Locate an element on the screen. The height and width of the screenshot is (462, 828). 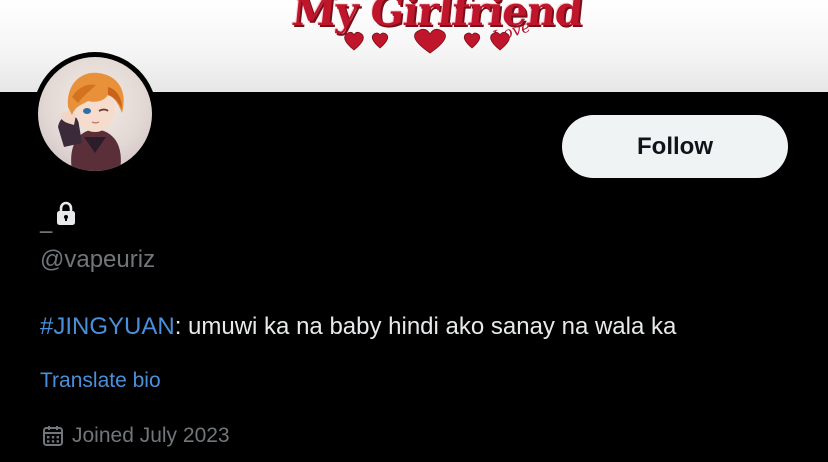
joined-date-row: Joined July 2023 is located at coordinates (136, 436).